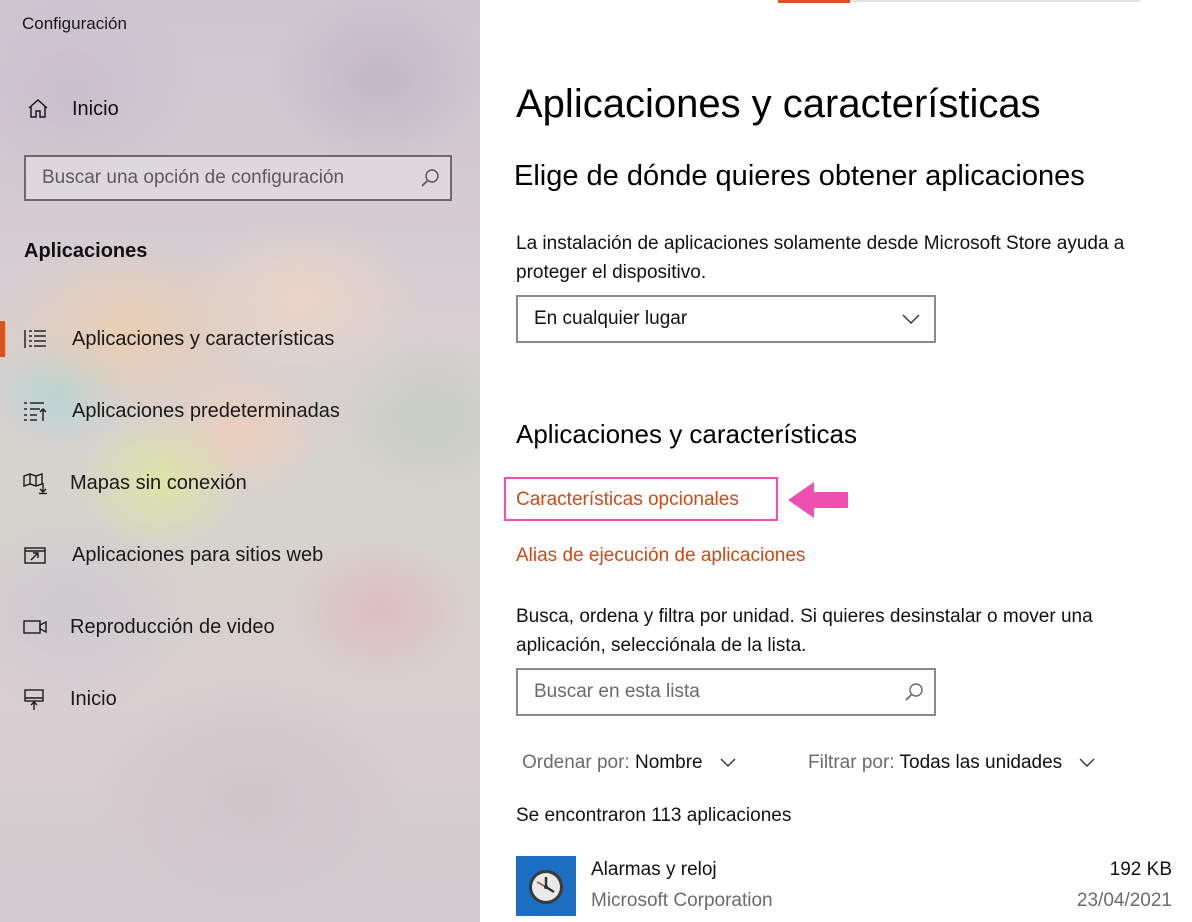 The width and height of the screenshot is (1192, 922). I want to click on apps-features-list-icon, so click(35, 339).